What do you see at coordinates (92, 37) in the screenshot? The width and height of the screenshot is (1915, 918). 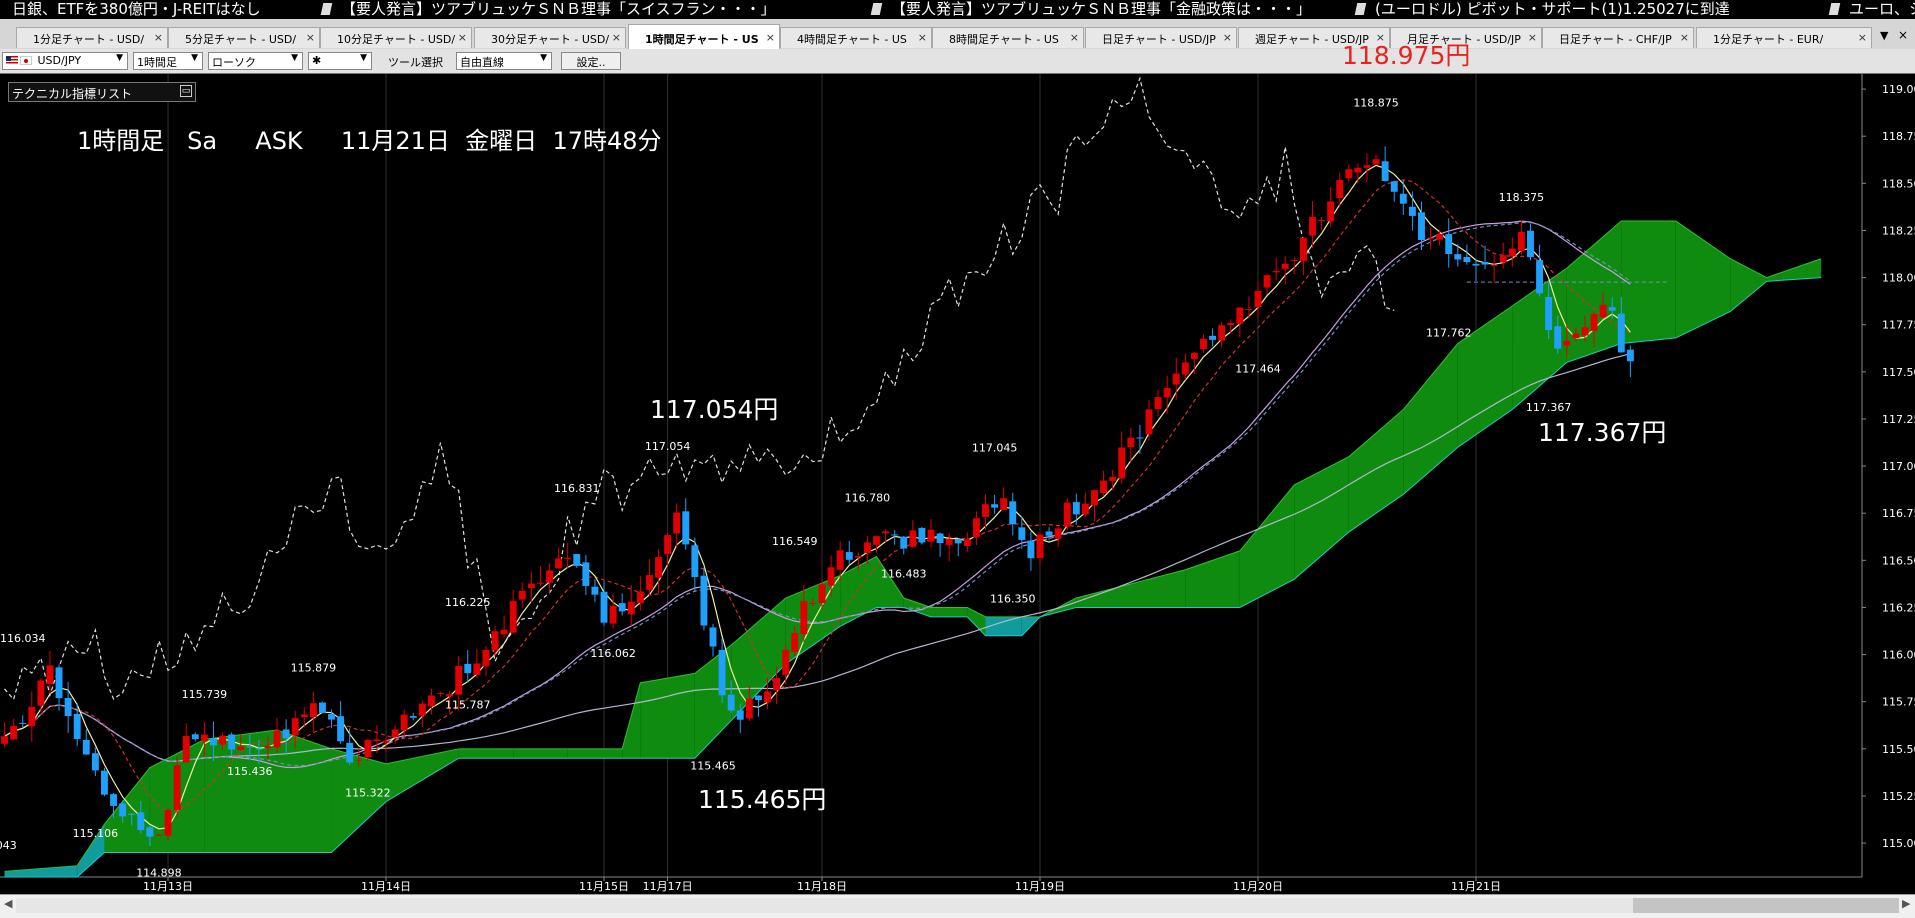 I see `chart-tab: 1分足チャート - USD/ ×` at bounding box center [92, 37].